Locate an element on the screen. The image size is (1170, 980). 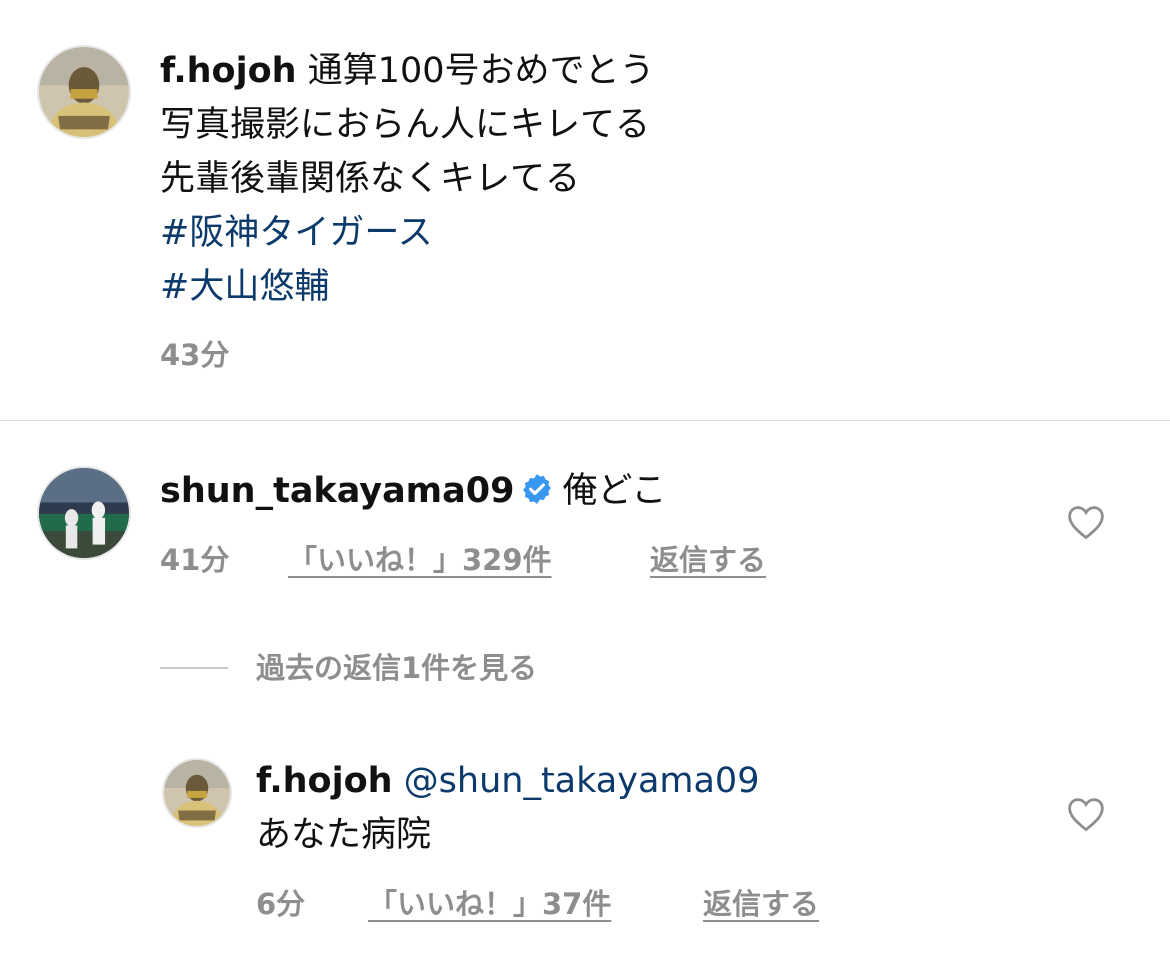
section-divider is located at coordinates (585, 420).